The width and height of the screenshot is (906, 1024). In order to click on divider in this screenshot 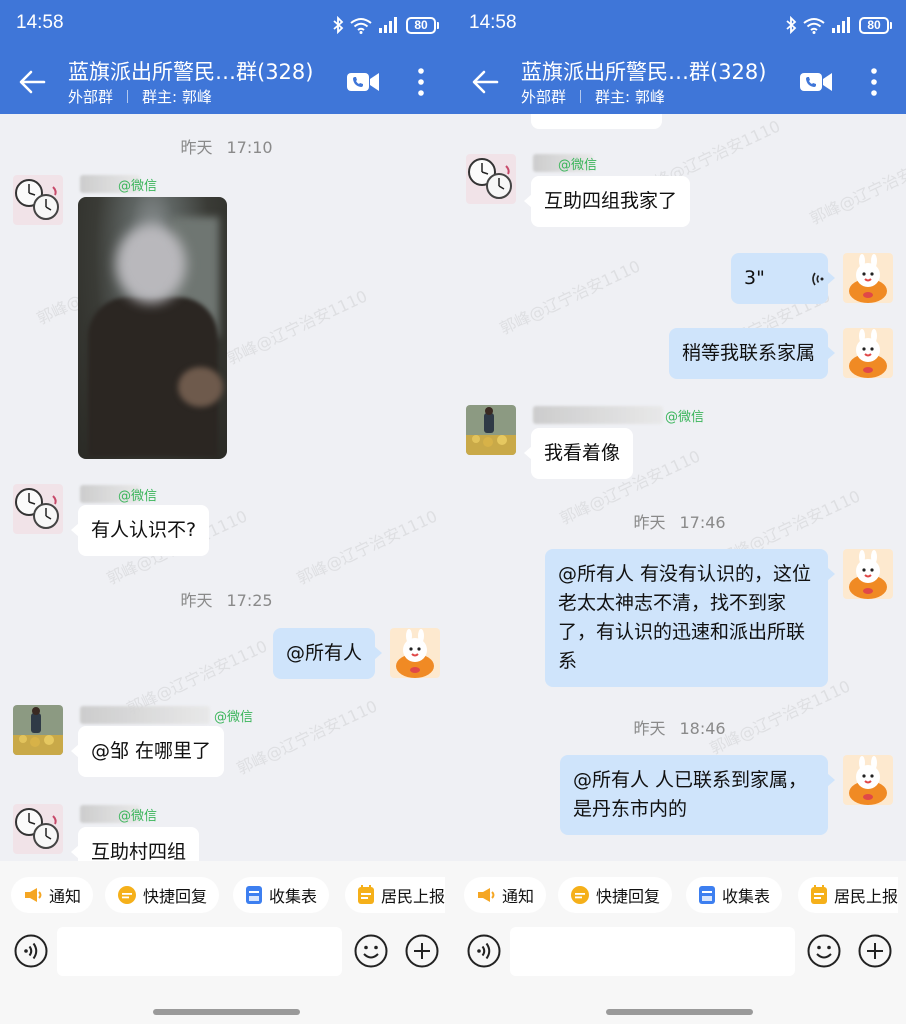, I will do `click(128, 96)`.